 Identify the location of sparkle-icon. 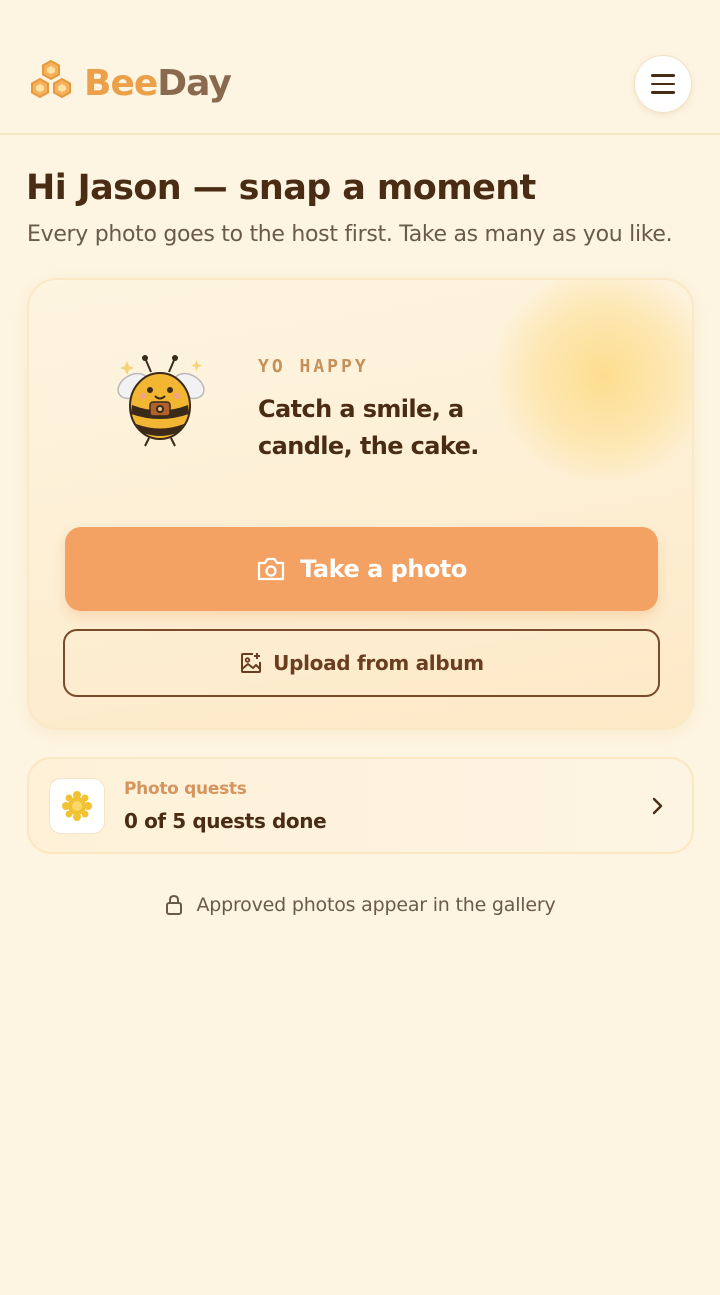
(77, 806).